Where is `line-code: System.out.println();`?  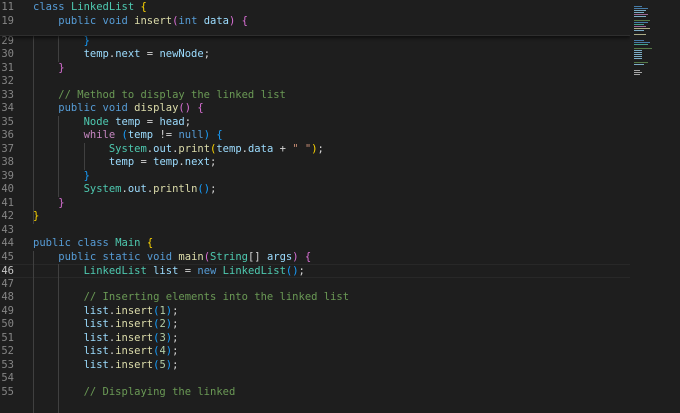
line-code: System.out.println(); is located at coordinates (125, 190).